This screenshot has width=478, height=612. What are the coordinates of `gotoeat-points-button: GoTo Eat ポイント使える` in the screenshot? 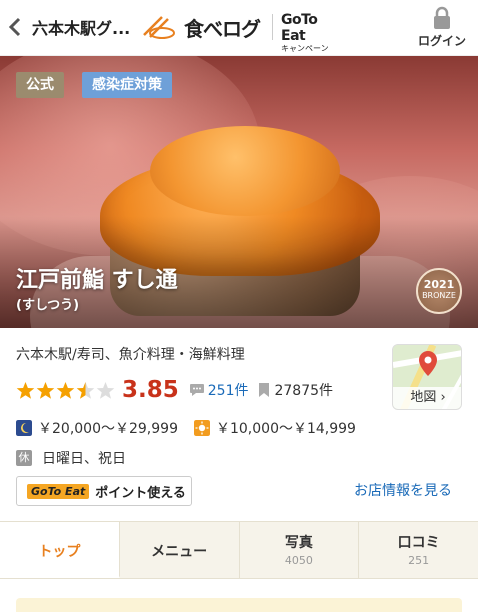 It's located at (104, 491).